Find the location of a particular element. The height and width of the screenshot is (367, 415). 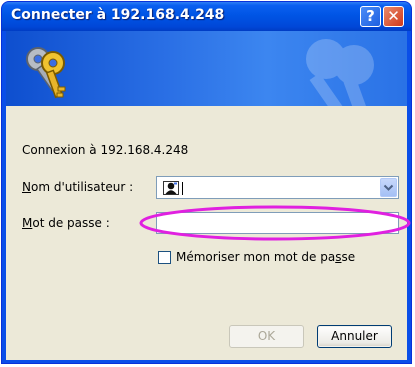

title-bar: Connecter à 192.168.4.248 ? ✕ is located at coordinates (206, 16).